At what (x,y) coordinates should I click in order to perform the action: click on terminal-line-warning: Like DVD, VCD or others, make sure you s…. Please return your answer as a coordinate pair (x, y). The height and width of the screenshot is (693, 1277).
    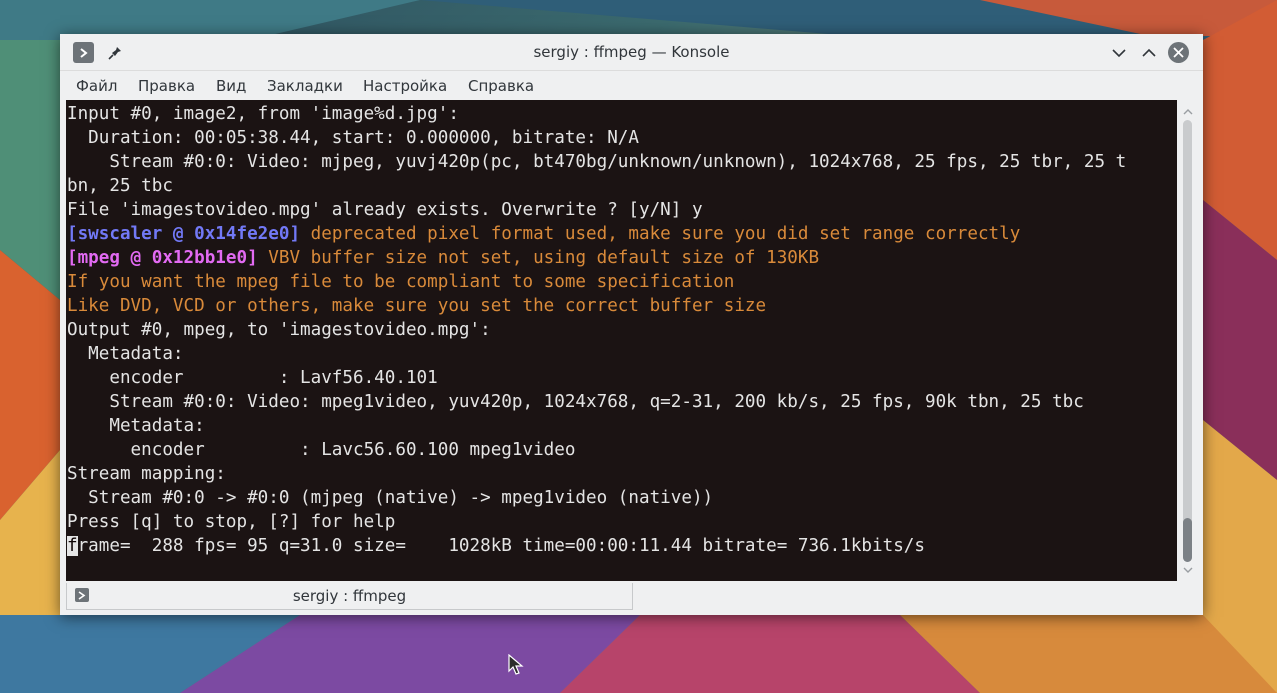
    Looking at the image, I should click on (417, 306).